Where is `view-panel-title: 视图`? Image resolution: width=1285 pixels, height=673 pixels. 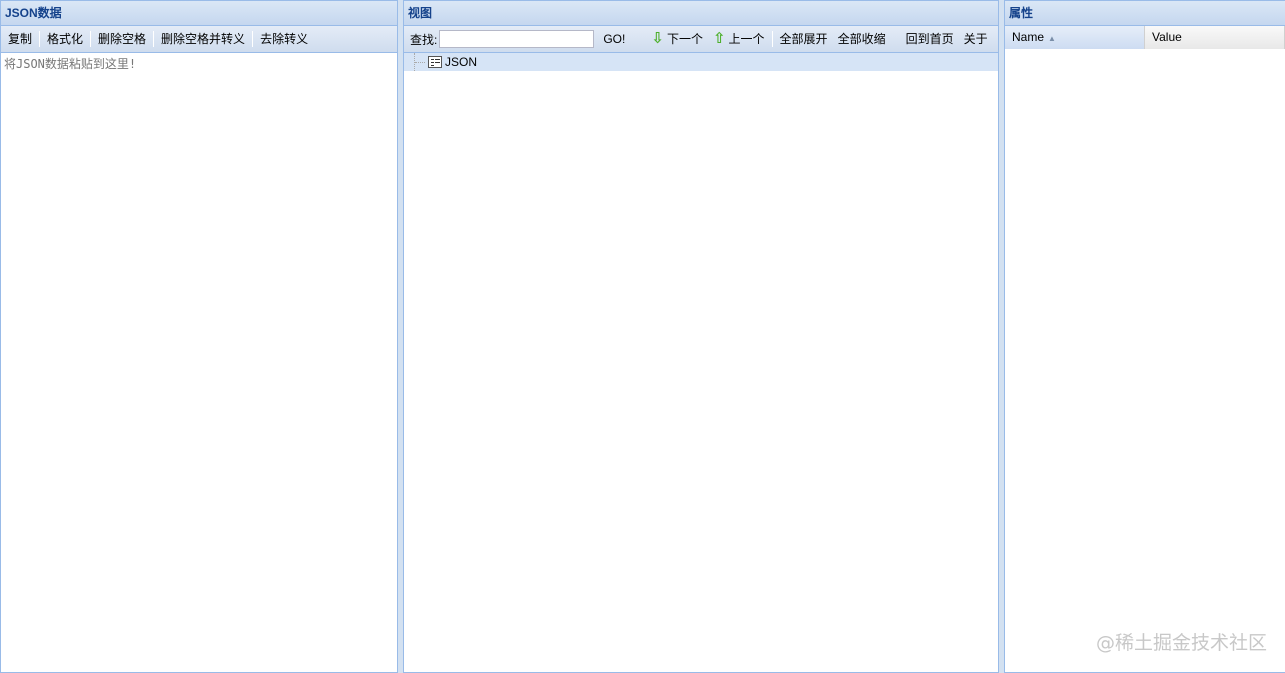 view-panel-title: 视图 is located at coordinates (701, 13).